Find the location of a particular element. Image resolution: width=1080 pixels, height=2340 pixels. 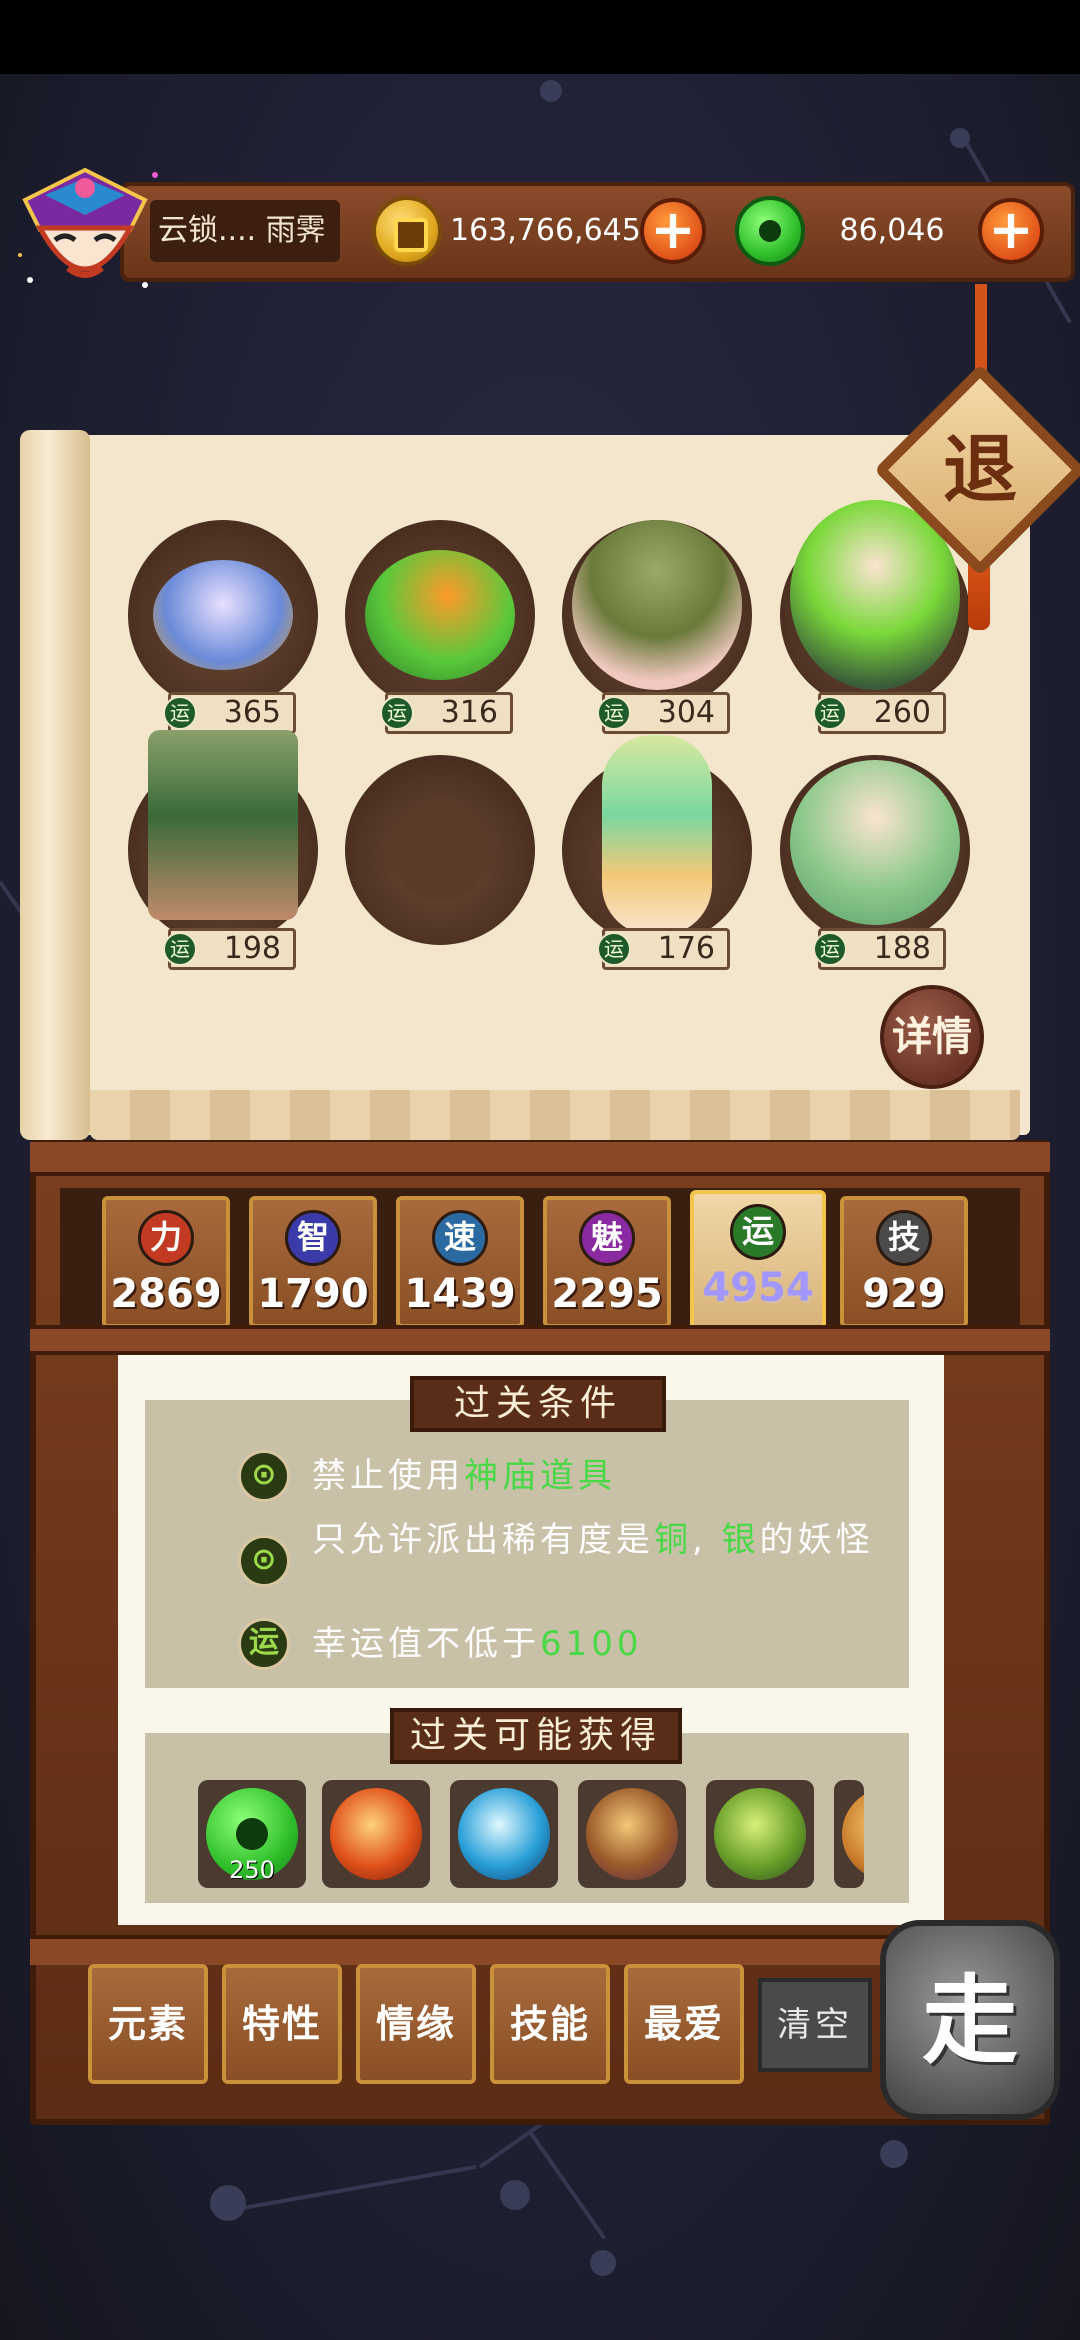

luck-badge: 运 365 is located at coordinates (229, 713).